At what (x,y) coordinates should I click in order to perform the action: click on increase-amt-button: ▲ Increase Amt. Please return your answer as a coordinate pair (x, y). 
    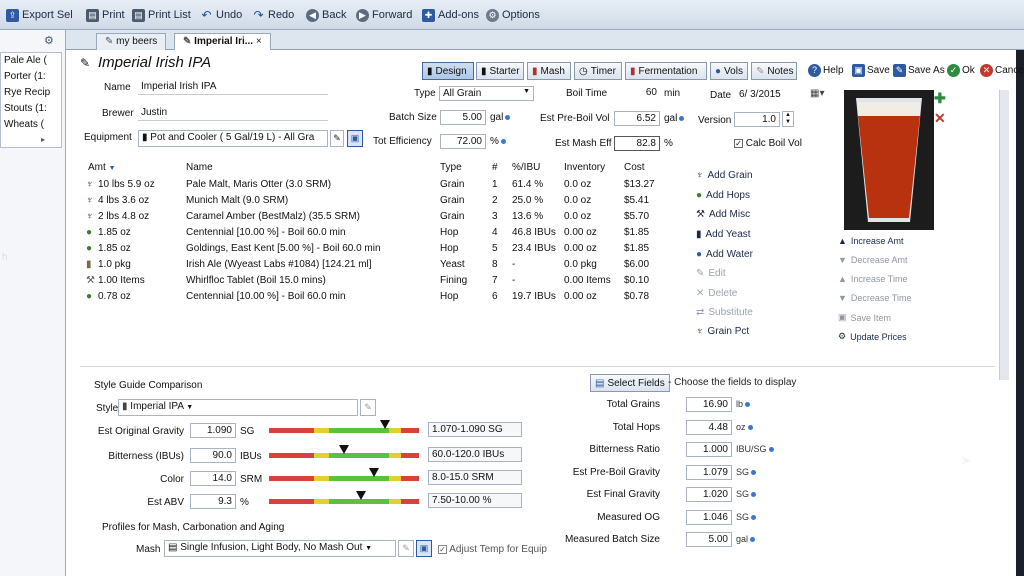
    Looking at the image, I should click on (870, 241).